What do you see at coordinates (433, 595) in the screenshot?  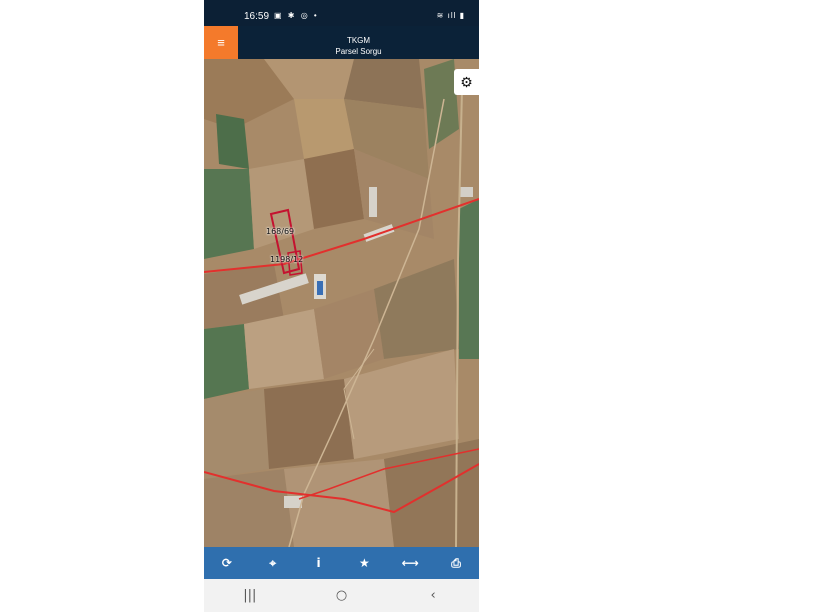 I see `back-button: ‹` at bounding box center [433, 595].